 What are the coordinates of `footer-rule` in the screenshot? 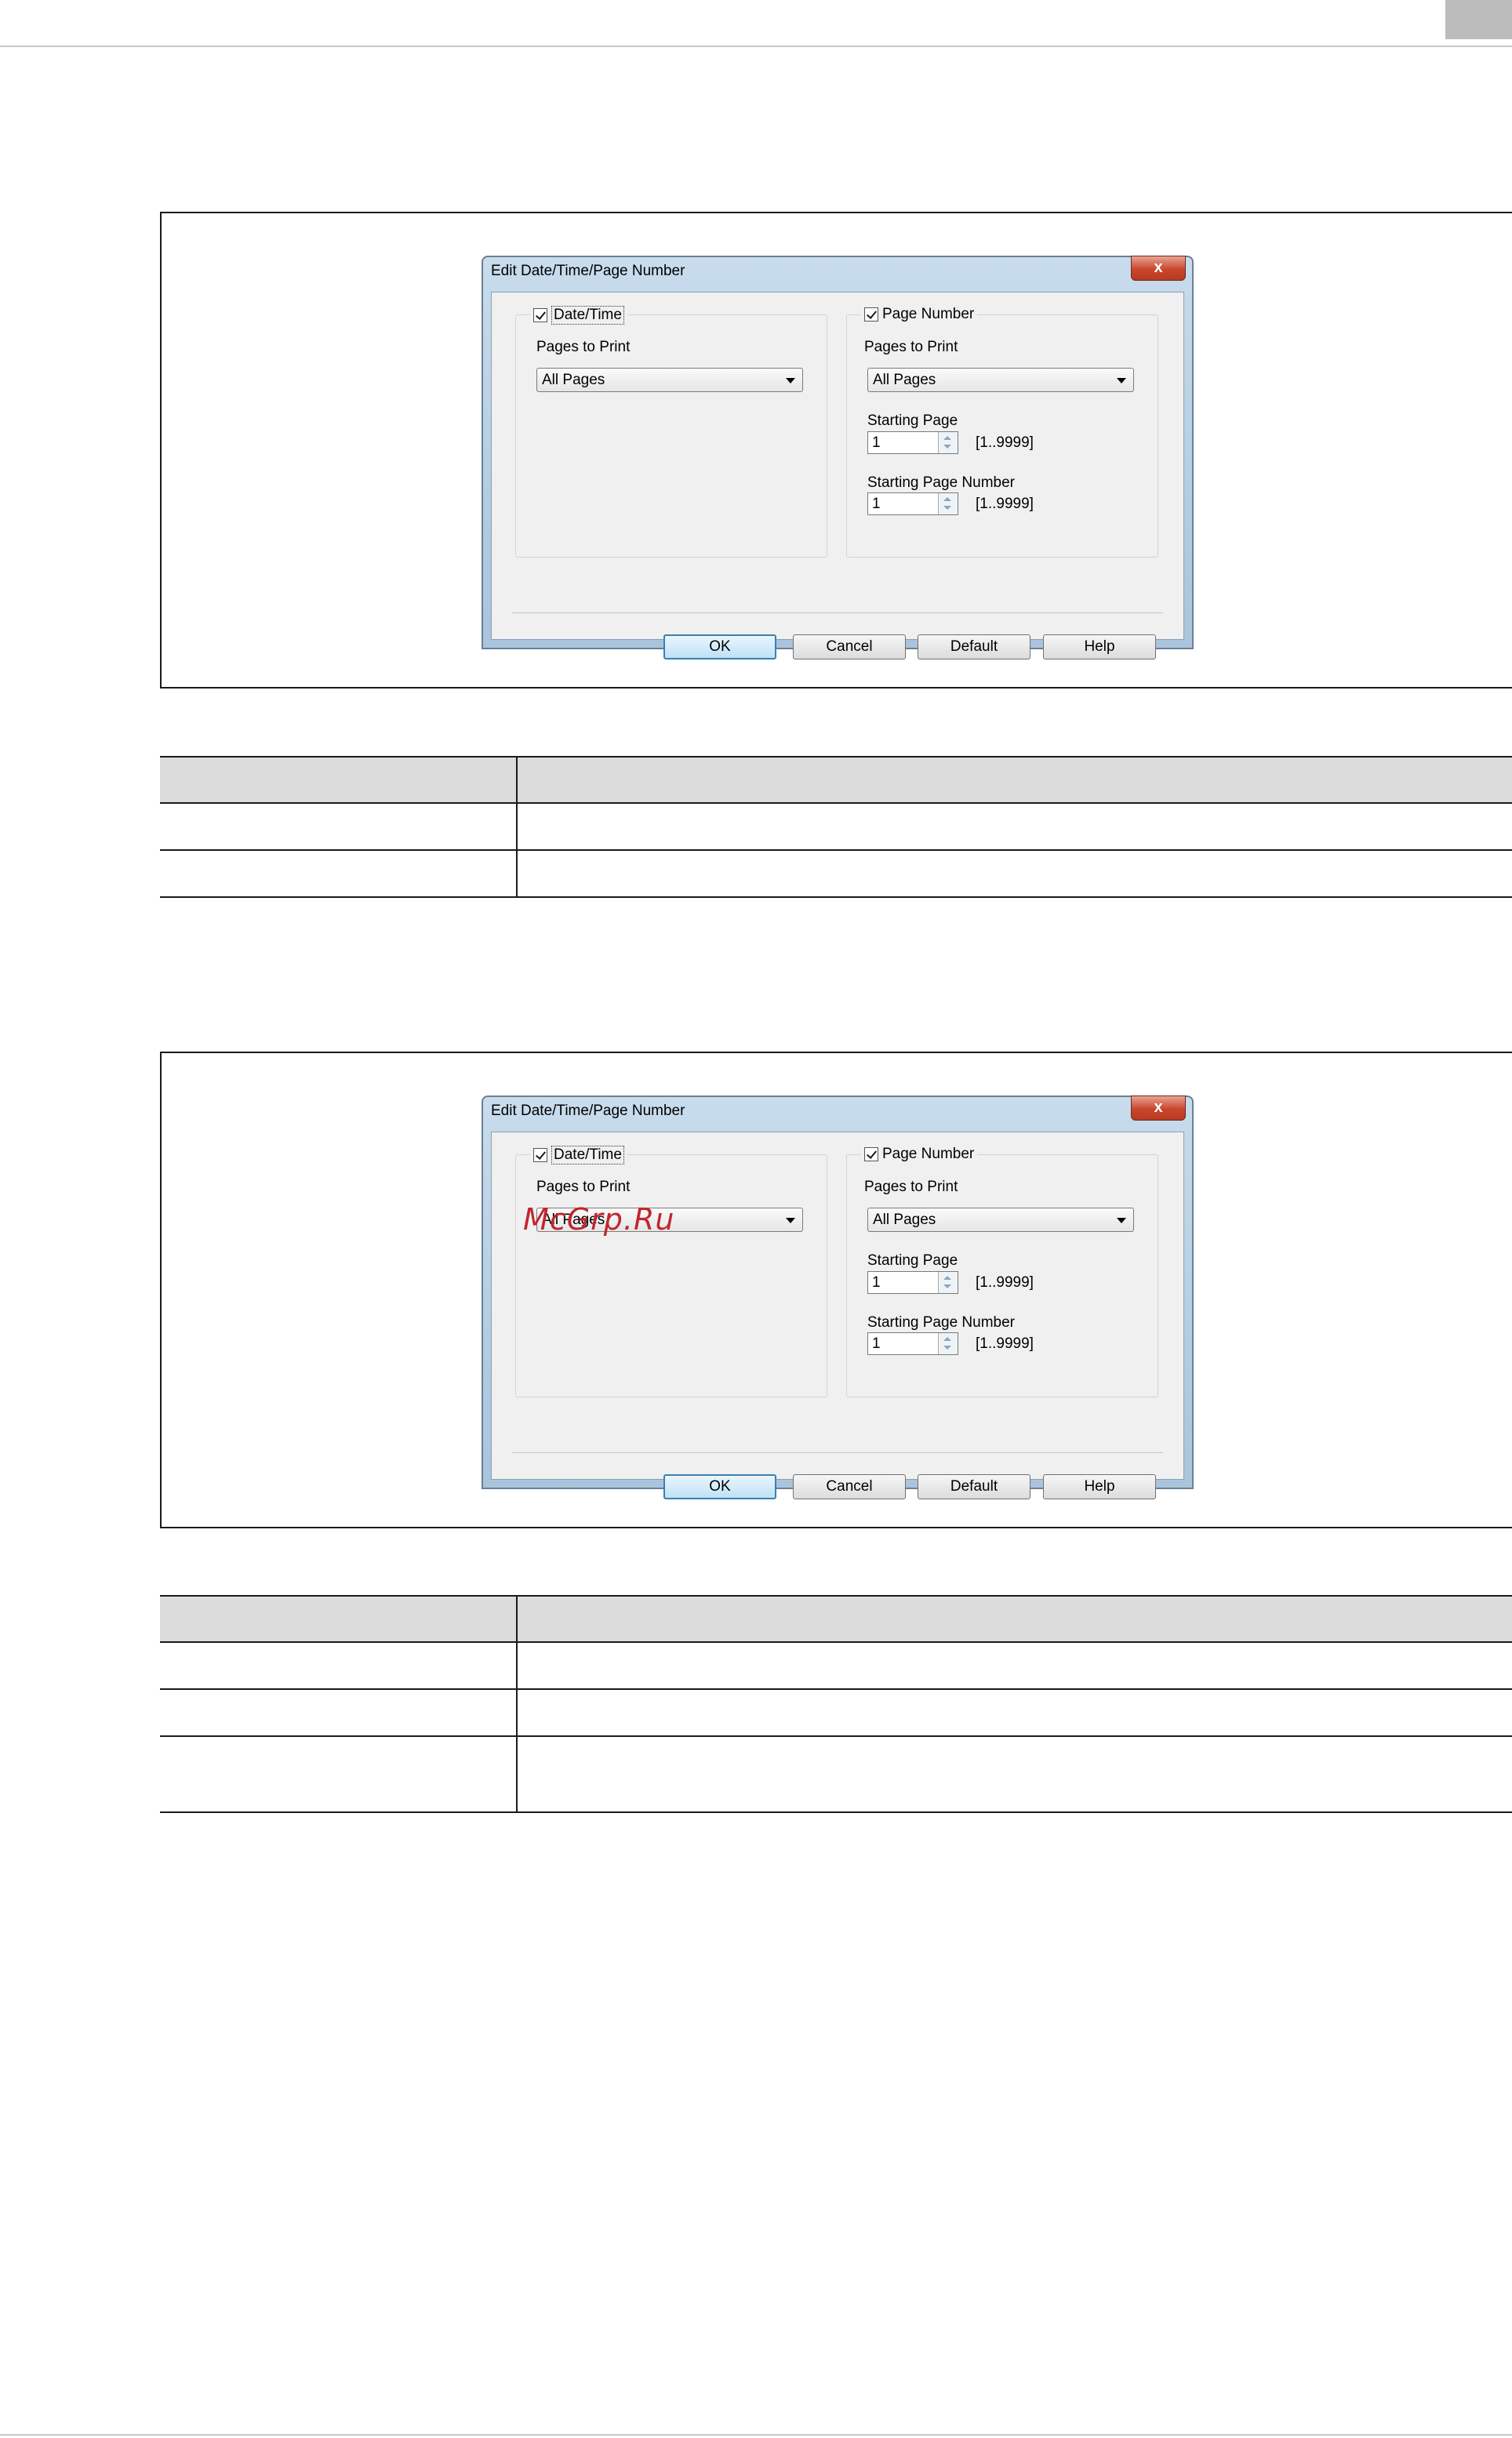 It's located at (756, 2435).